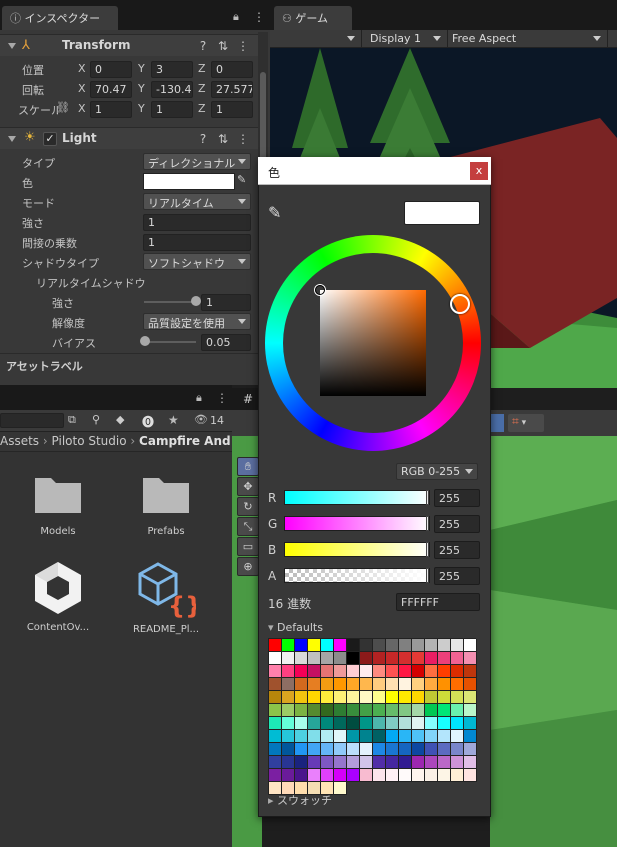 This screenshot has width=617, height=847. Describe the element at coordinates (357, 575) in the screenshot. I see `a-slider` at that location.